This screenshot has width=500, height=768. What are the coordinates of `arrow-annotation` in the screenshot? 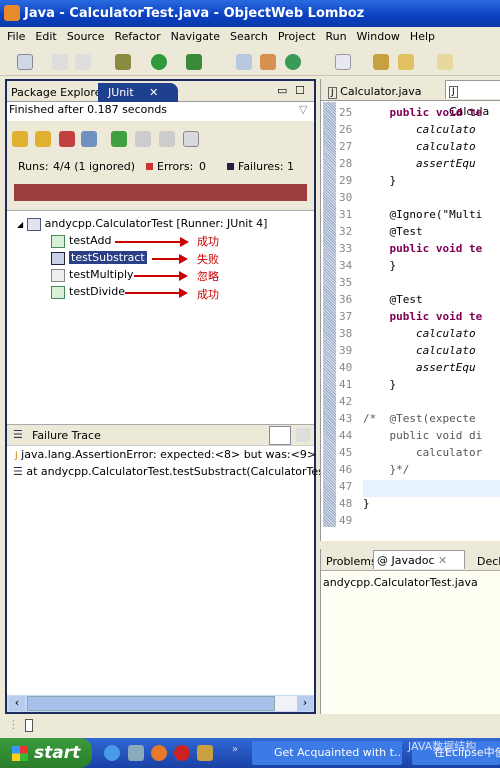 It's located at (152, 242).